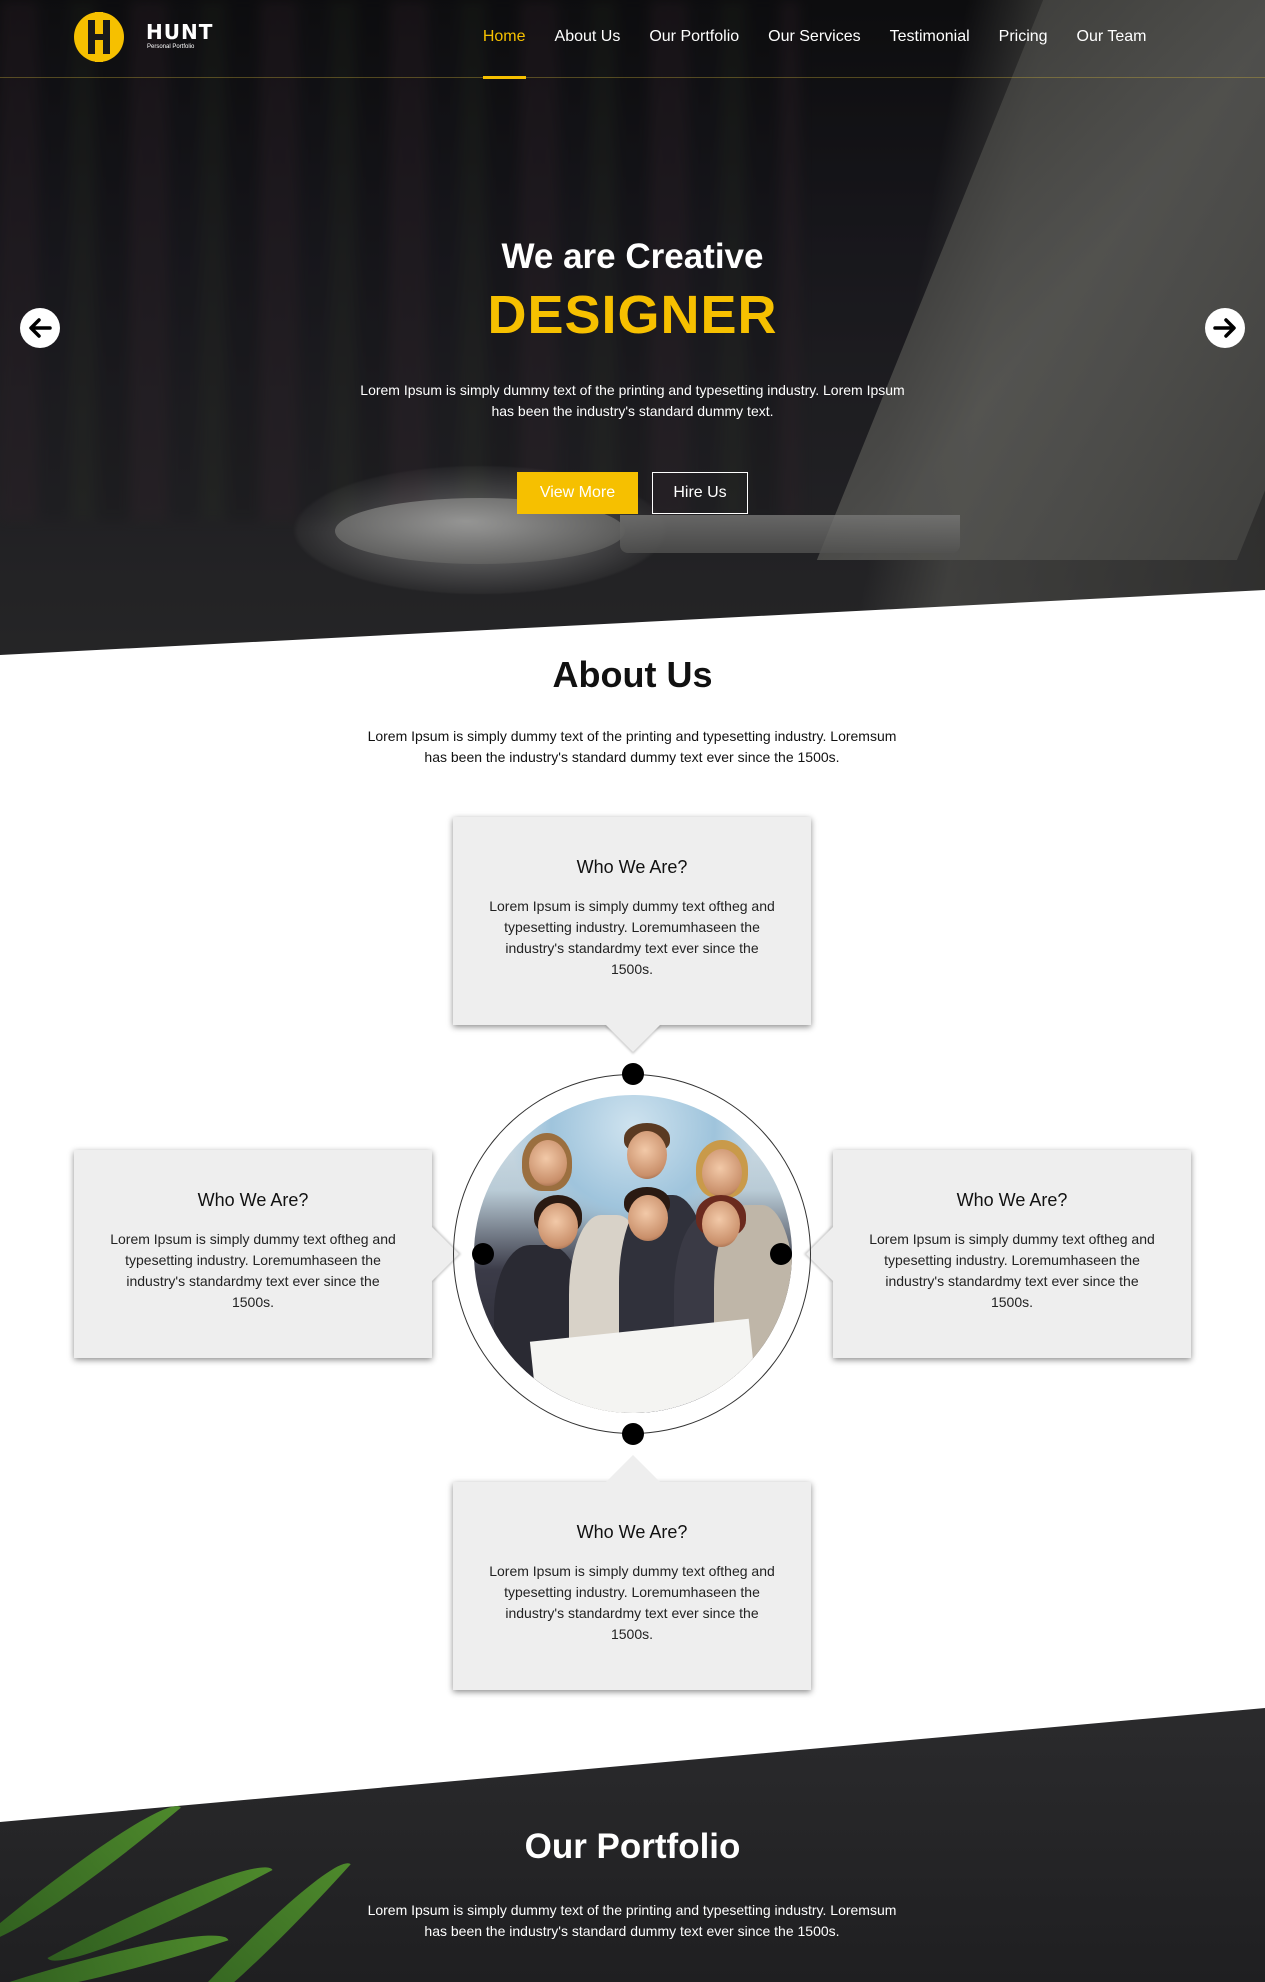  Describe the element at coordinates (577, 493) in the screenshot. I see `view-more-button: View More` at that location.